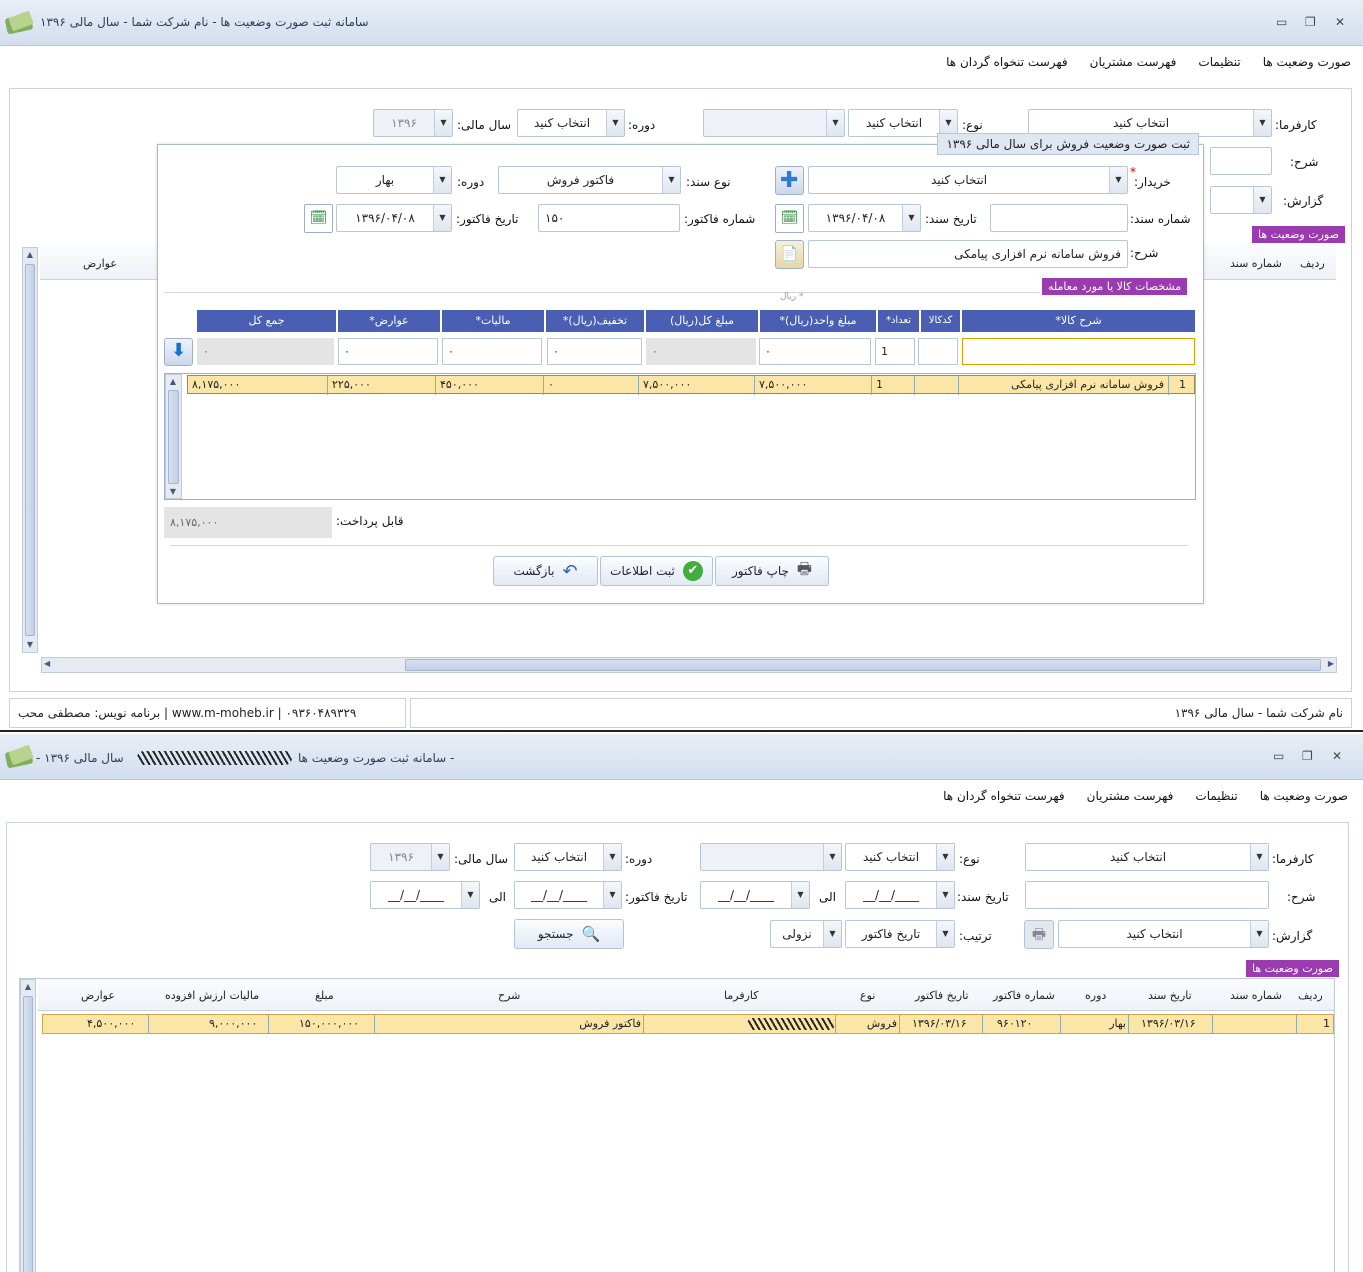  I want to click on gozaresh-select: ▼, so click(1241, 200).